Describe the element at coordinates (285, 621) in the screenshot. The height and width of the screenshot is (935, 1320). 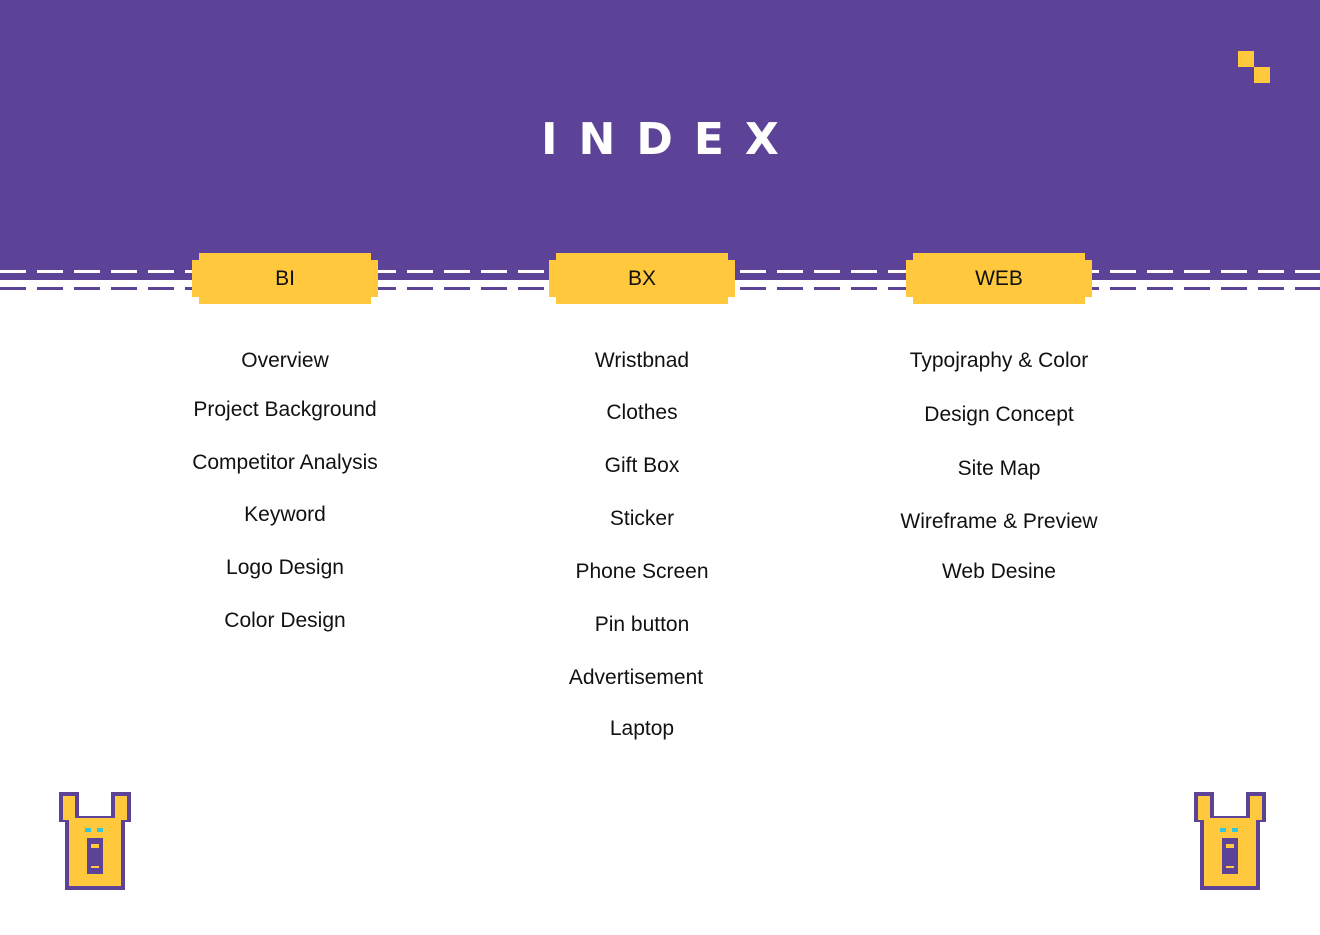
I see `index-item-color-design: Color Design` at that location.